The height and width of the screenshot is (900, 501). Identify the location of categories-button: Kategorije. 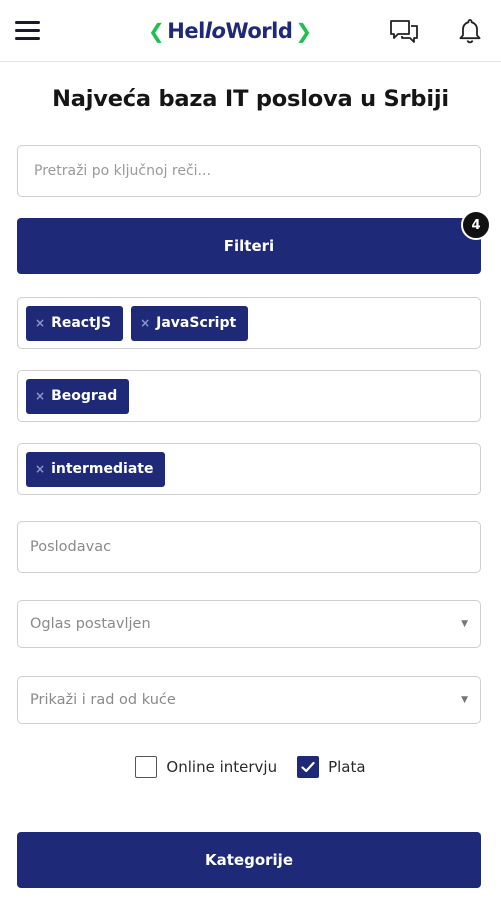
(249, 860).